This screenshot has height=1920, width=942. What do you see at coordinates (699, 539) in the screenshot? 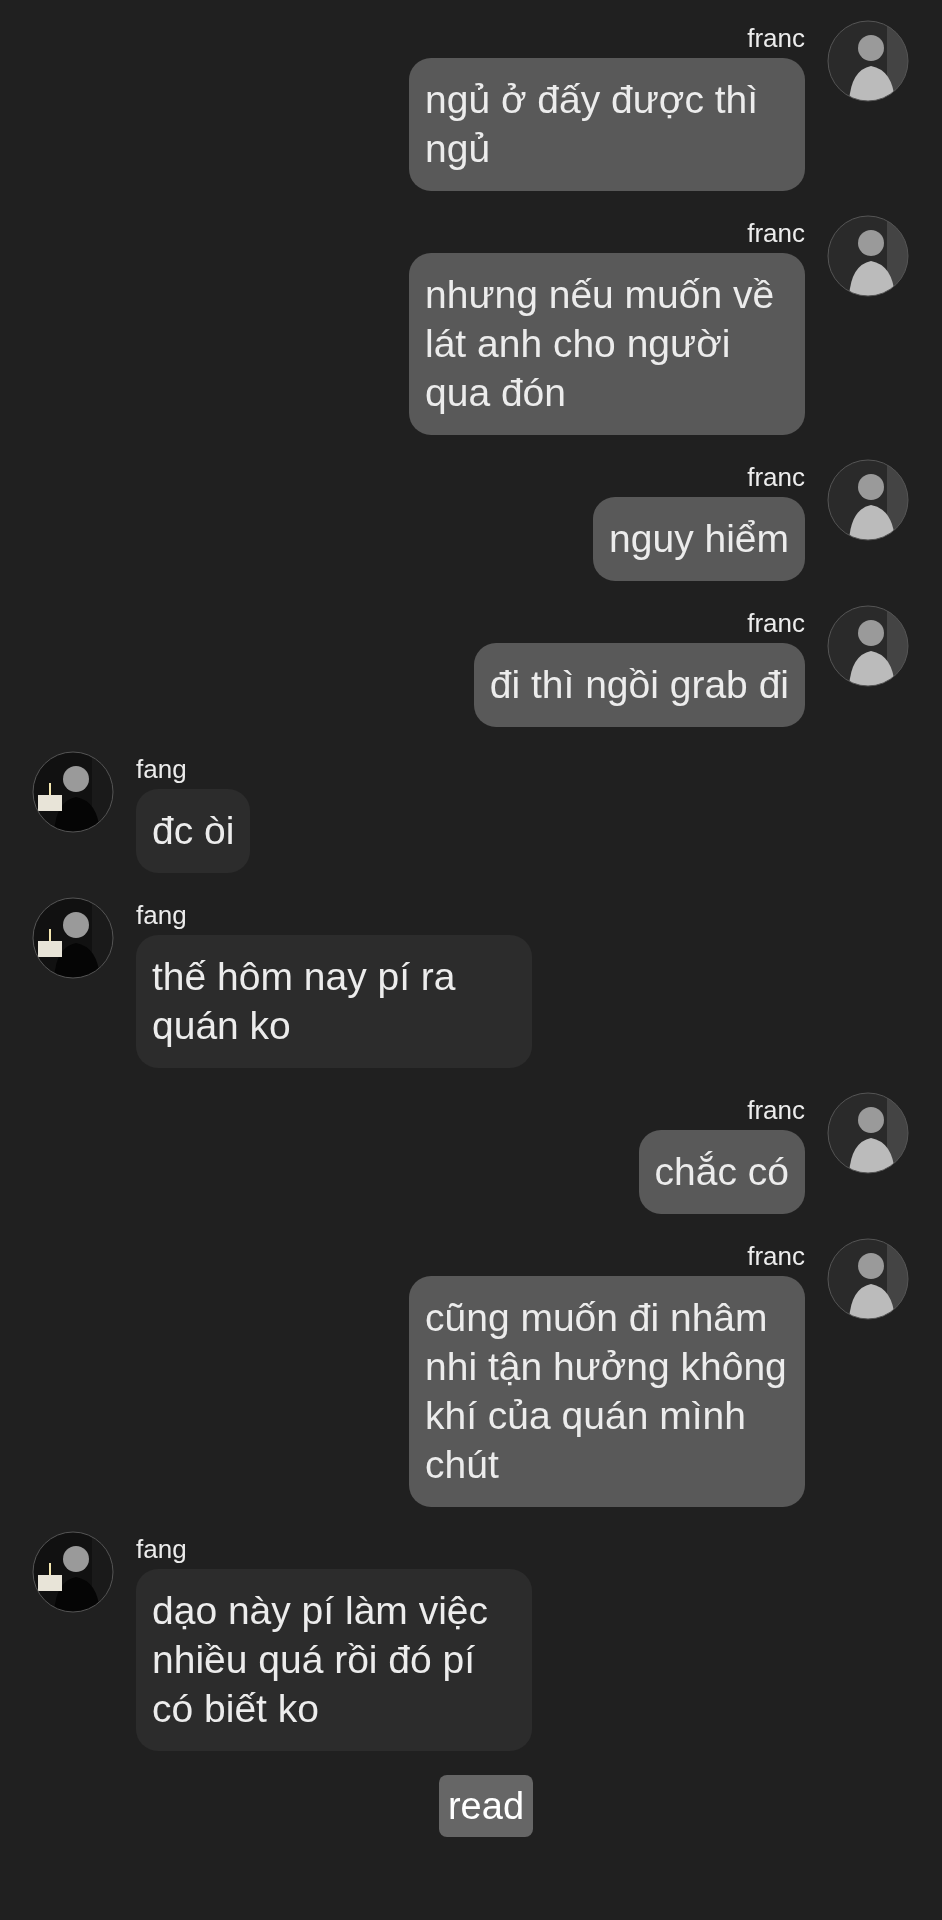
I see `message-bubble: nguy hiểm` at bounding box center [699, 539].